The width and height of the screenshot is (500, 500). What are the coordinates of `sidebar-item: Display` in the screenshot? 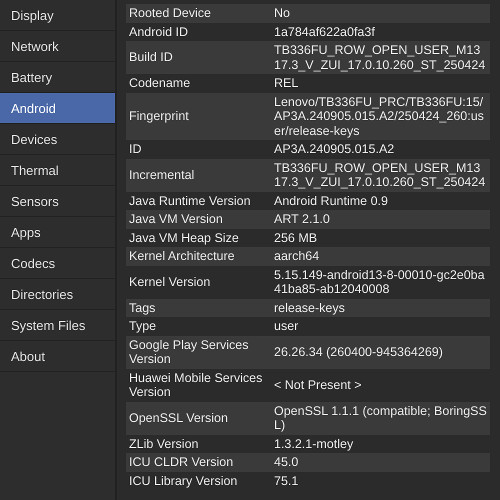 It's located at (57, 15).